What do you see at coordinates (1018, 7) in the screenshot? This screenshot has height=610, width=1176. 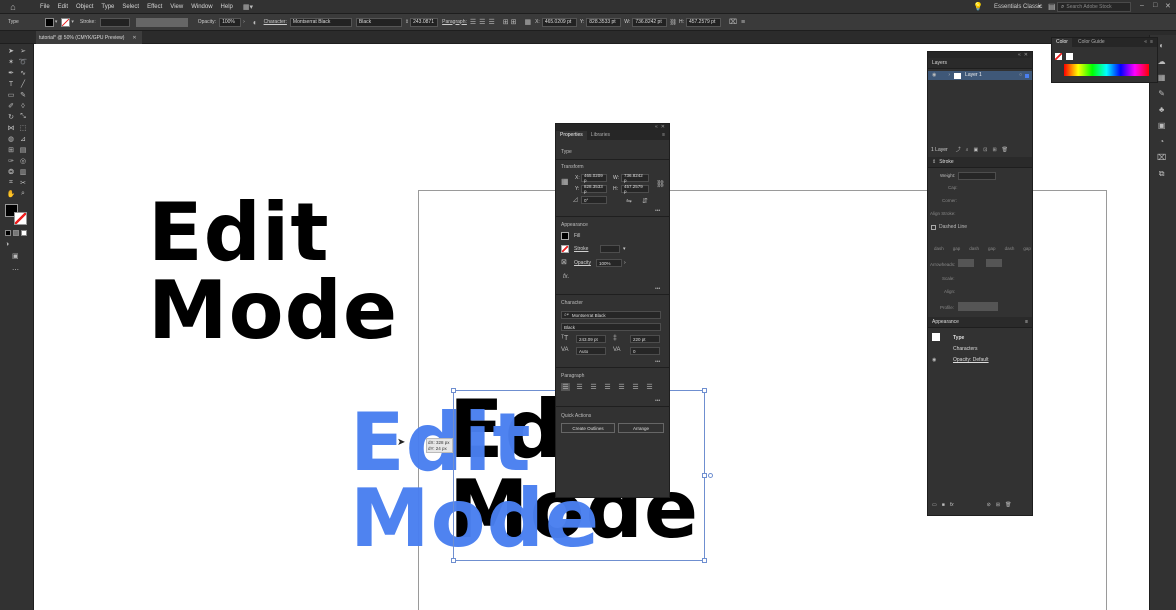 I see `workspace-switcher: Essentials Classic` at bounding box center [1018, 7].